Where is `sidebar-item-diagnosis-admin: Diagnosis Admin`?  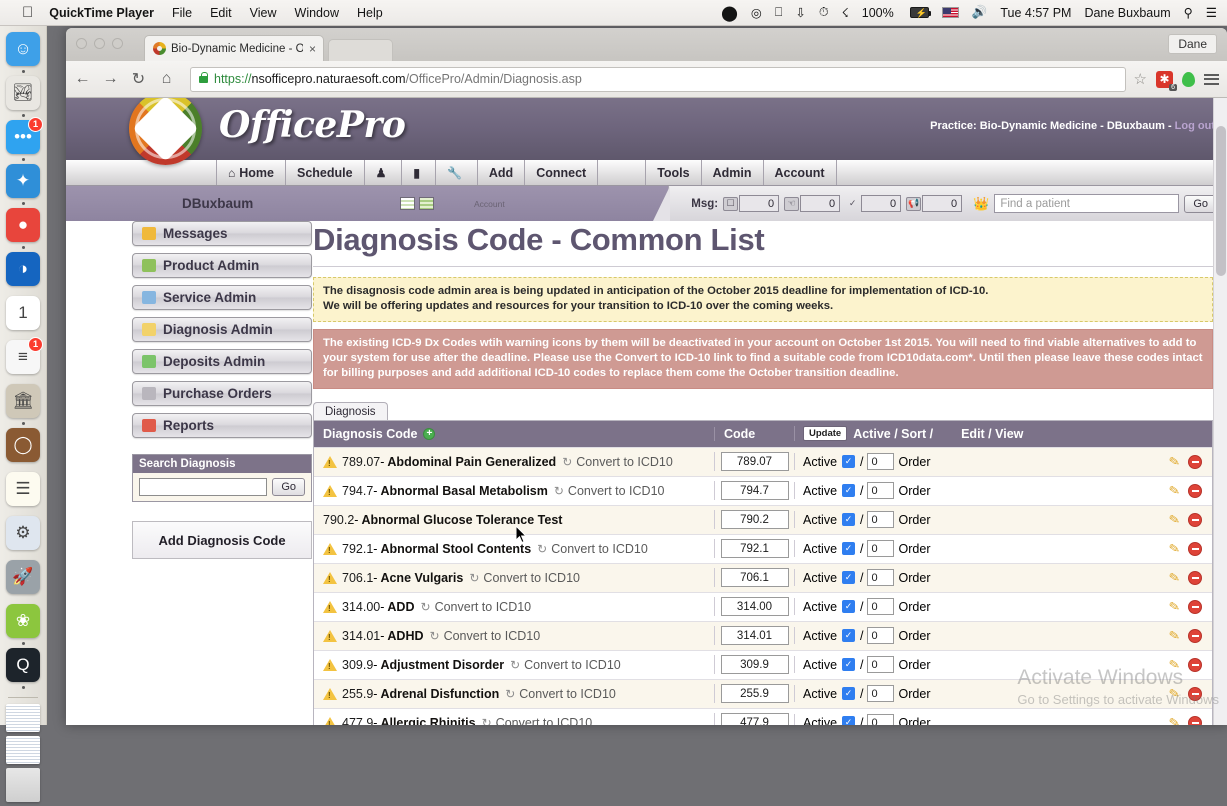
sidebar-item-diagnosis-admin: Diagnosis Admin is located at coordinates (222, 329).